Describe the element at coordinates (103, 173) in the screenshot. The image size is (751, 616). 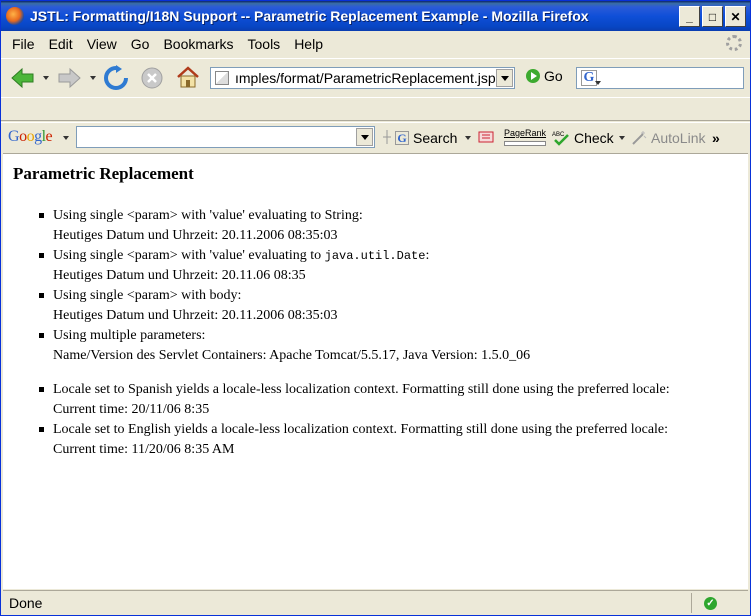
I see `page-heading: Parametric Replacement` at that location.